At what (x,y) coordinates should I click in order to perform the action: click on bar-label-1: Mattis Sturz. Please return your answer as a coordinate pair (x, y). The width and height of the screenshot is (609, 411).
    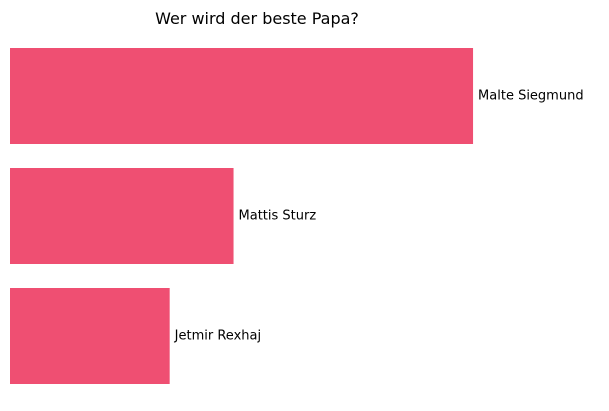
    Looking at the image, I should click on (278, 216).